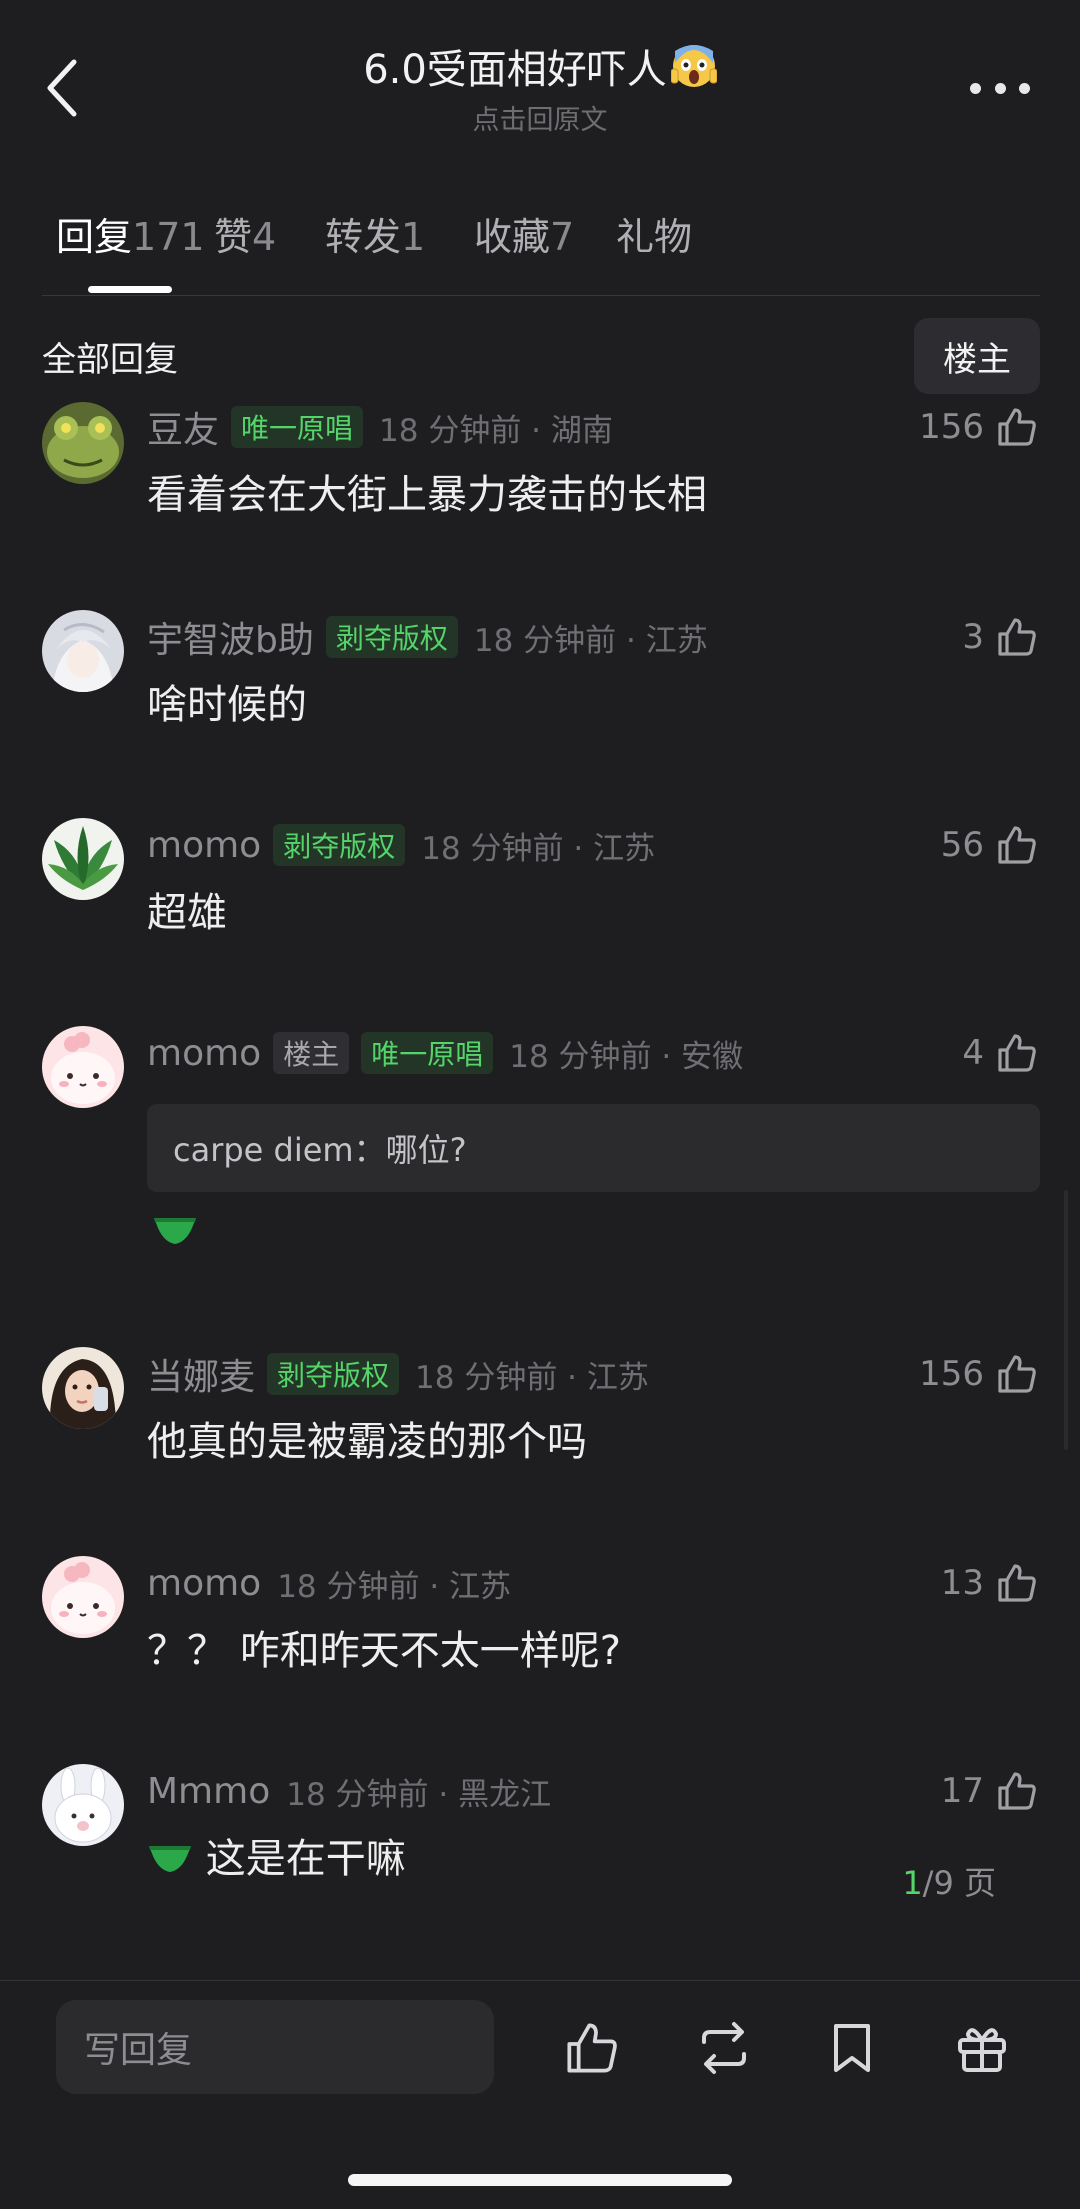 This screenshot has width=1080, height=2209. I want to click on back-button, so click(62, 88).